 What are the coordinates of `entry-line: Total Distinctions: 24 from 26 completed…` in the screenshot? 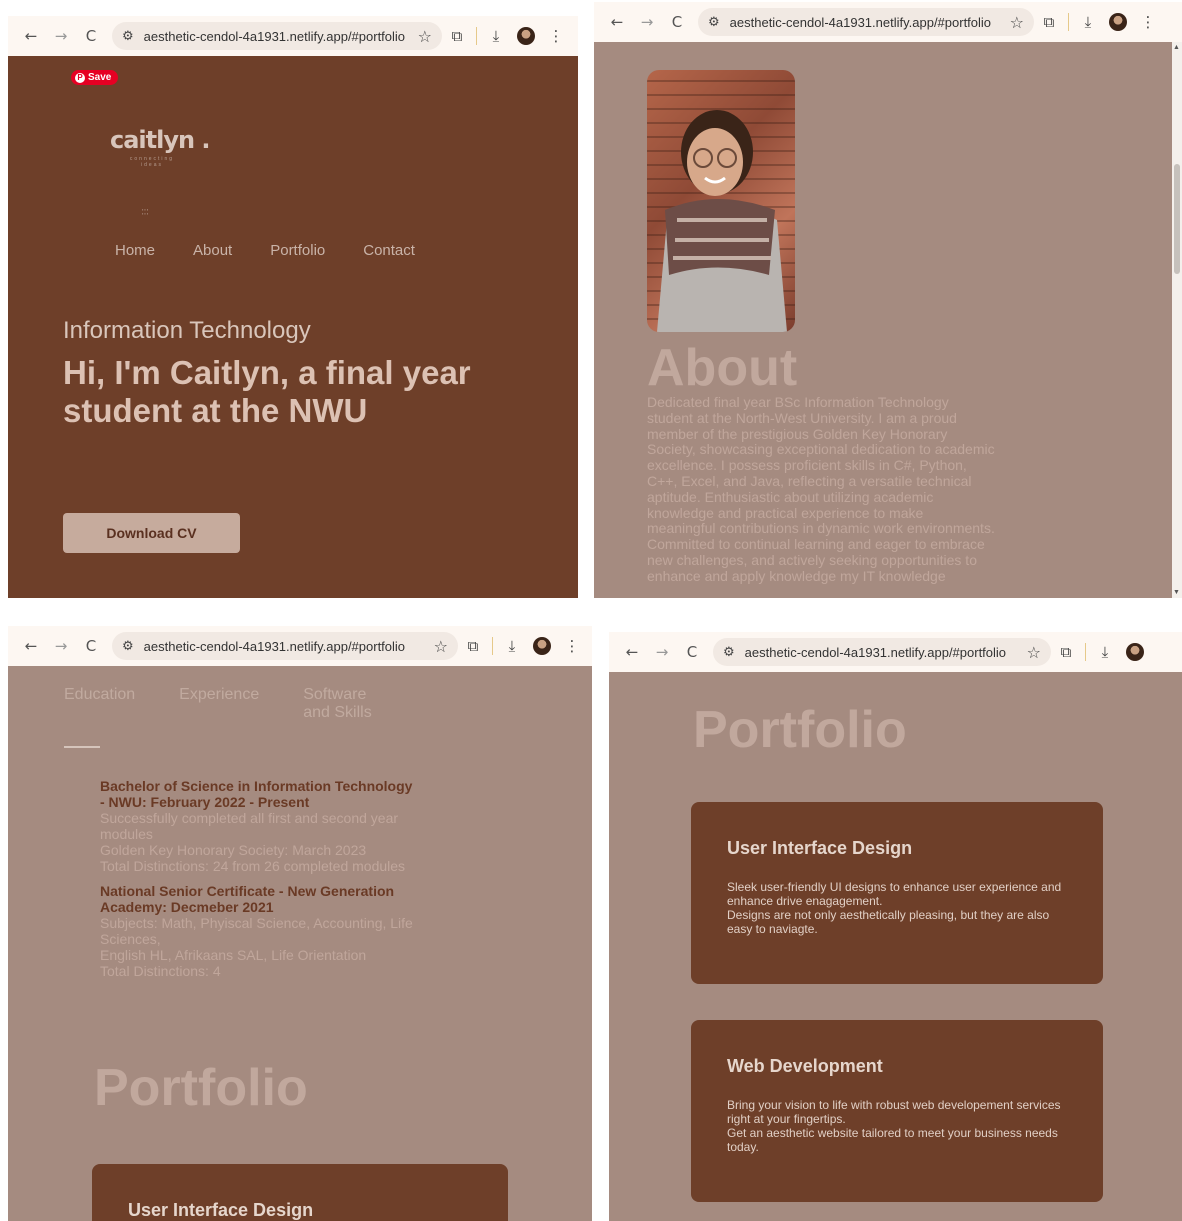 It's located at (253, 866).